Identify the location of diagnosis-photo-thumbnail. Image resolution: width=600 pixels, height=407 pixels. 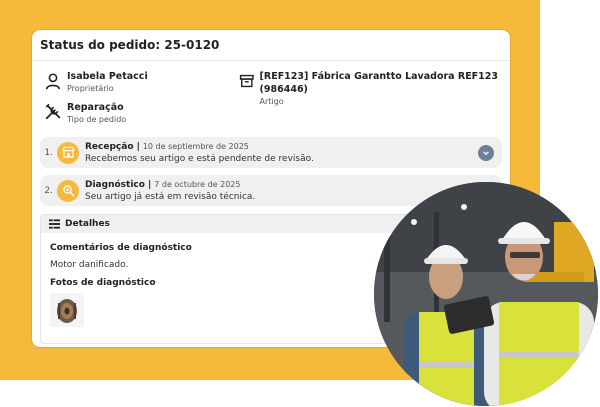
(67, 310).